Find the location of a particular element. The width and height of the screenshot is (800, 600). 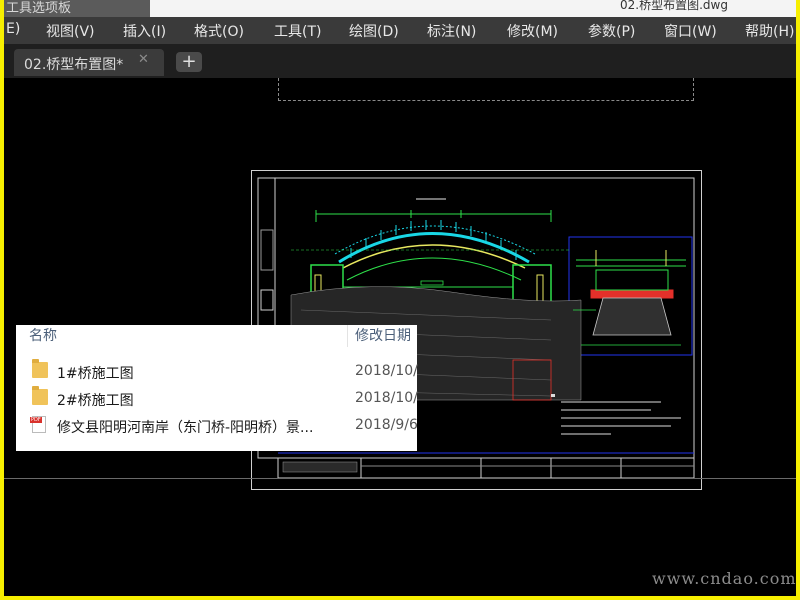

list-item: 2#桥施工图 2018/10/ is located at coordinates (217, 399).